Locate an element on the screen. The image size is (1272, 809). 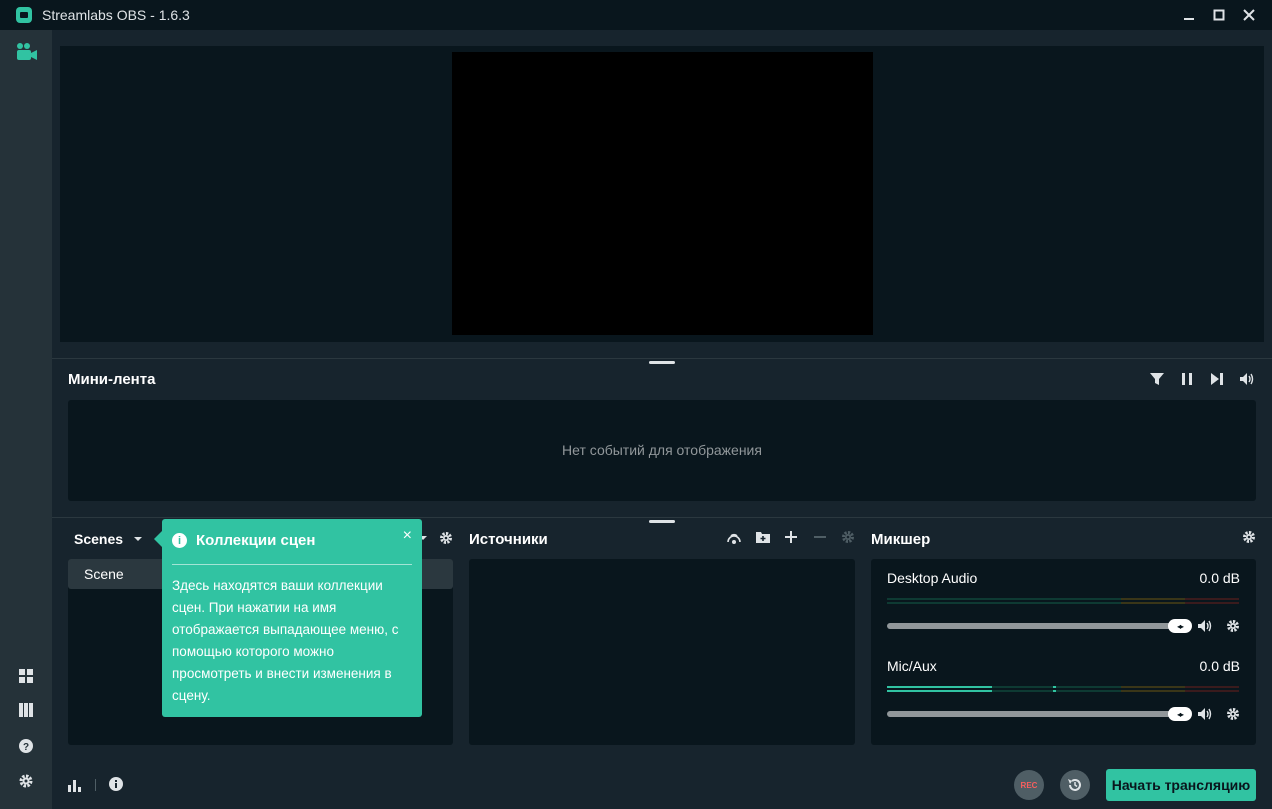
skip-icon is located at coordinates (1217, 379).